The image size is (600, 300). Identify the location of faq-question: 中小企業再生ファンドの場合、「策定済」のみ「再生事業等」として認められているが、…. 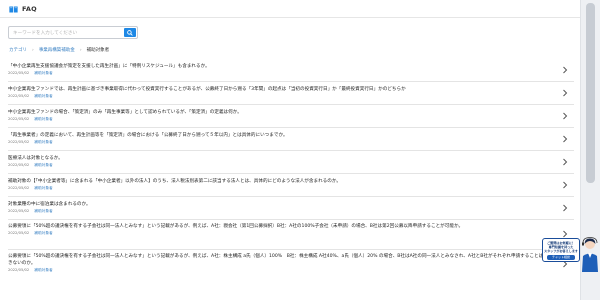
(125, 112).